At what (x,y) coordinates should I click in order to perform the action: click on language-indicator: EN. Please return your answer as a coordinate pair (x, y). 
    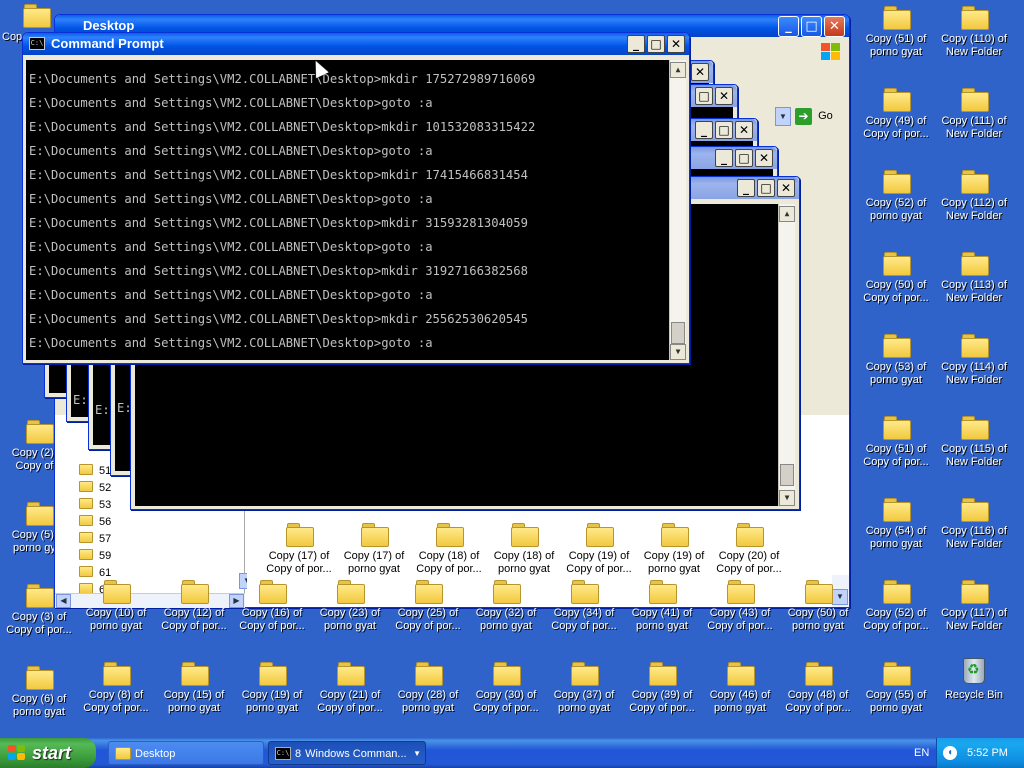
    Looking at the image, I should click on (921, 753).